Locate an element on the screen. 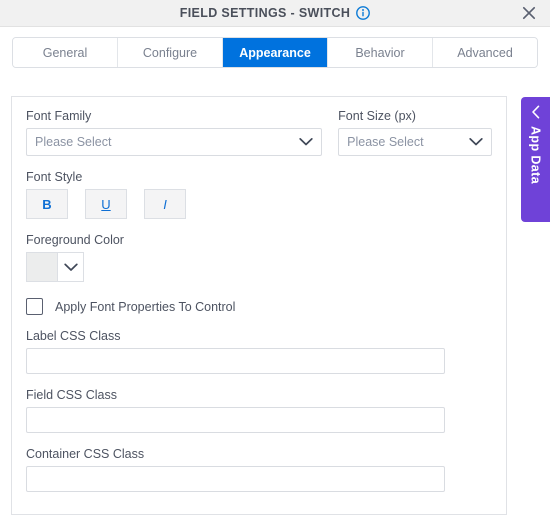  foreground-color-picker is located at coordinates (55, 267).